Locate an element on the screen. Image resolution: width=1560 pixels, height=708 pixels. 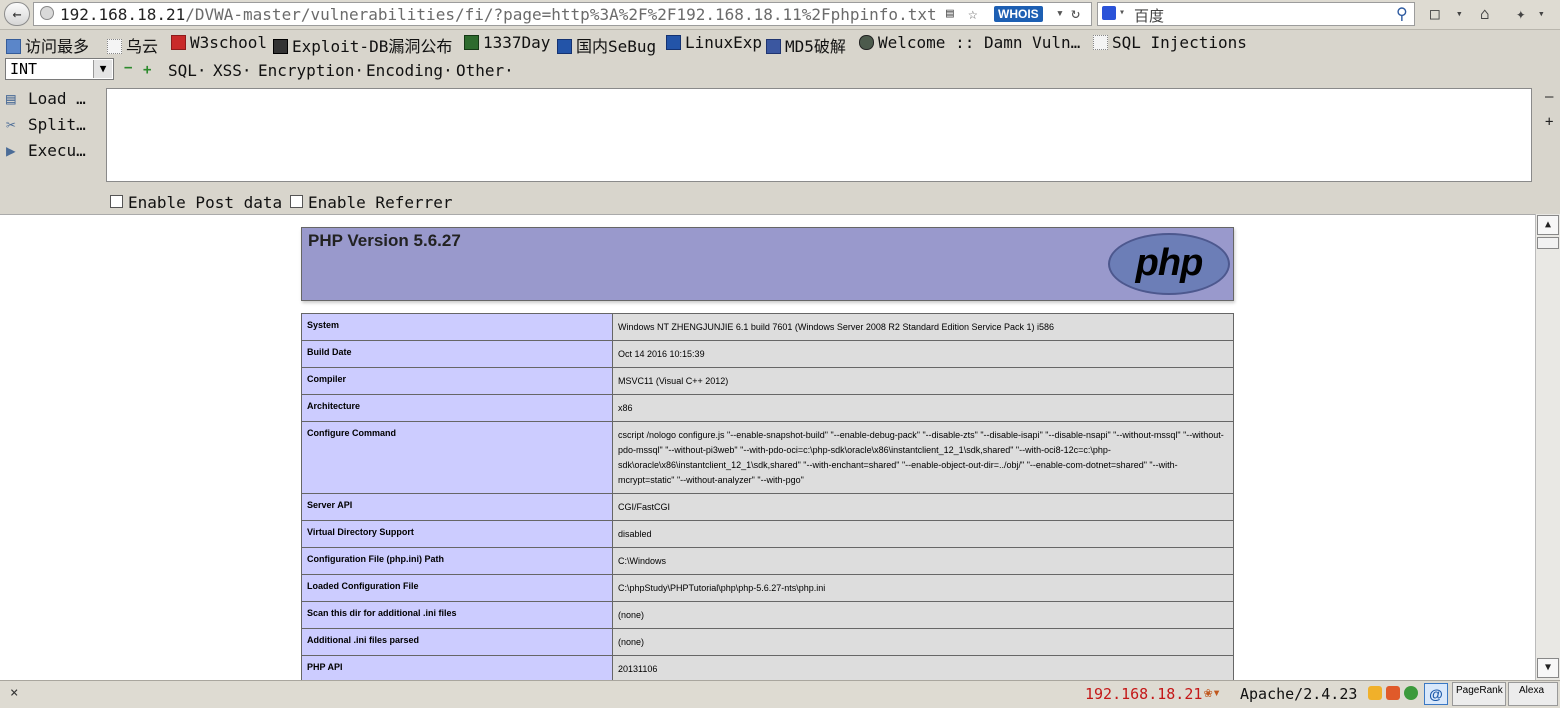
bookmark-sql-injections: SQL Injections is located at coordinates (1170, 42).